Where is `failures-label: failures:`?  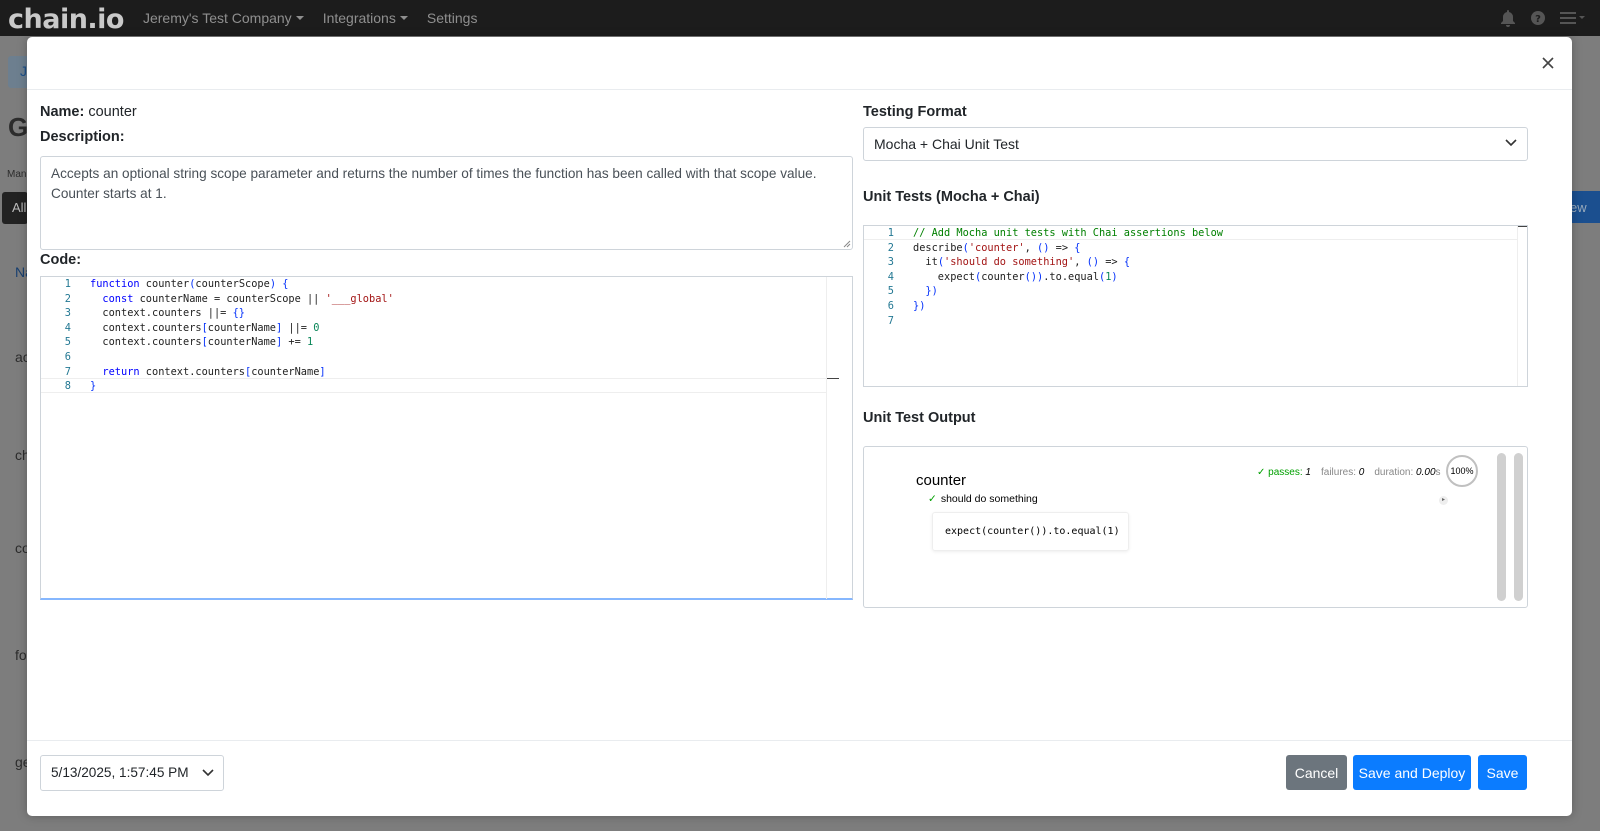
failures-label: failures: is located at coordinates (1338, 472).